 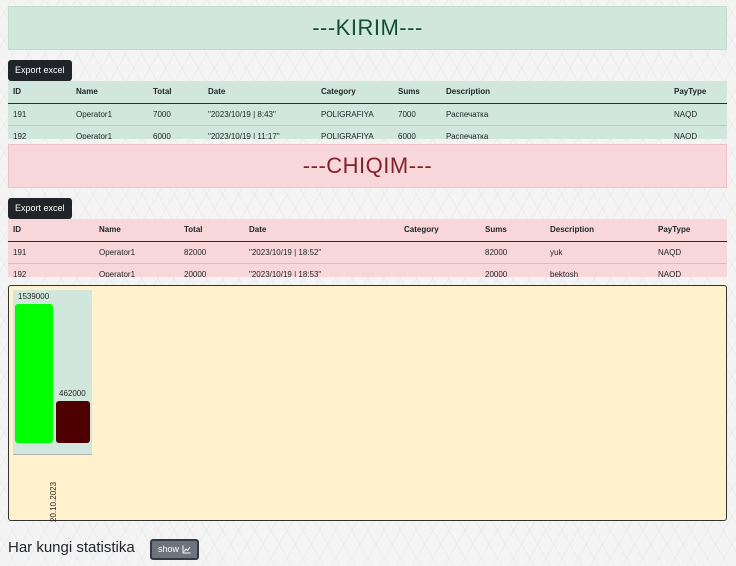 What do you see at coordinates (599, 270) in the screenshot?
I see `table-cell: bektosh` at bounding box center [599, 270].